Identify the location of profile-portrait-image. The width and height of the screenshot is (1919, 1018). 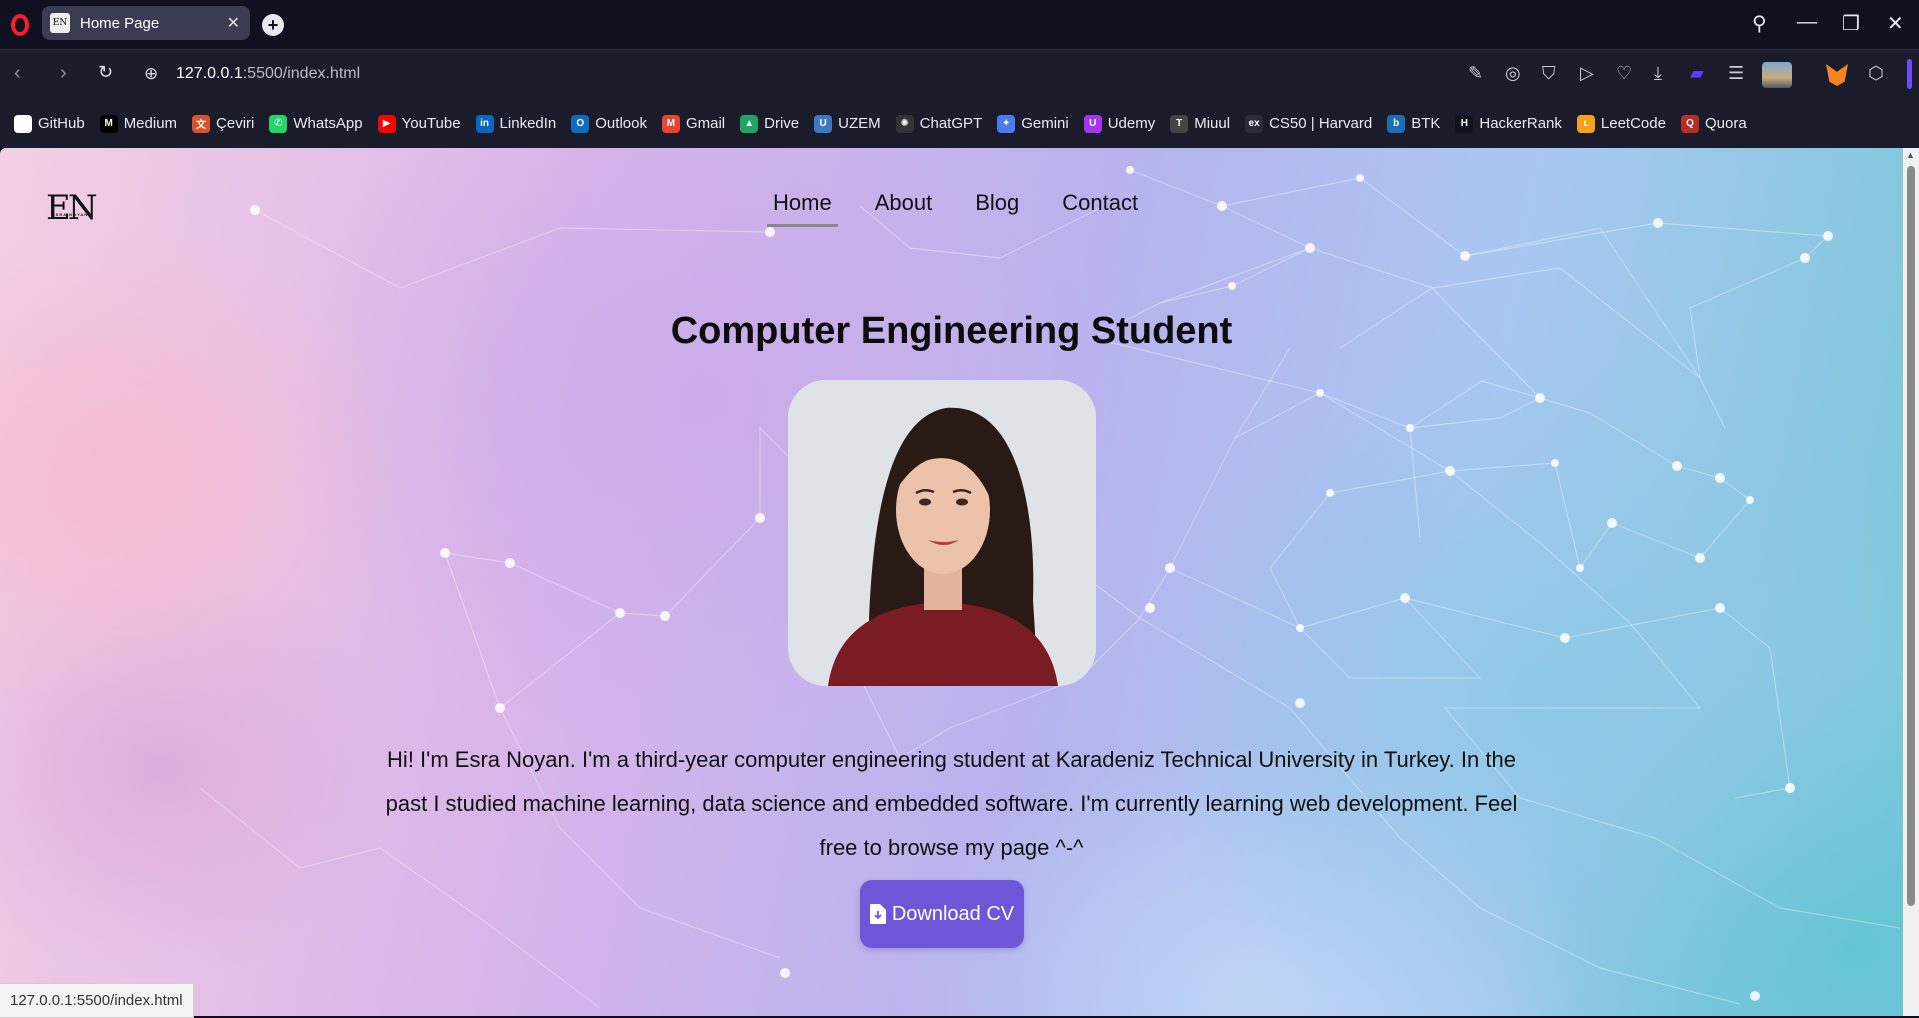
(942, 533).